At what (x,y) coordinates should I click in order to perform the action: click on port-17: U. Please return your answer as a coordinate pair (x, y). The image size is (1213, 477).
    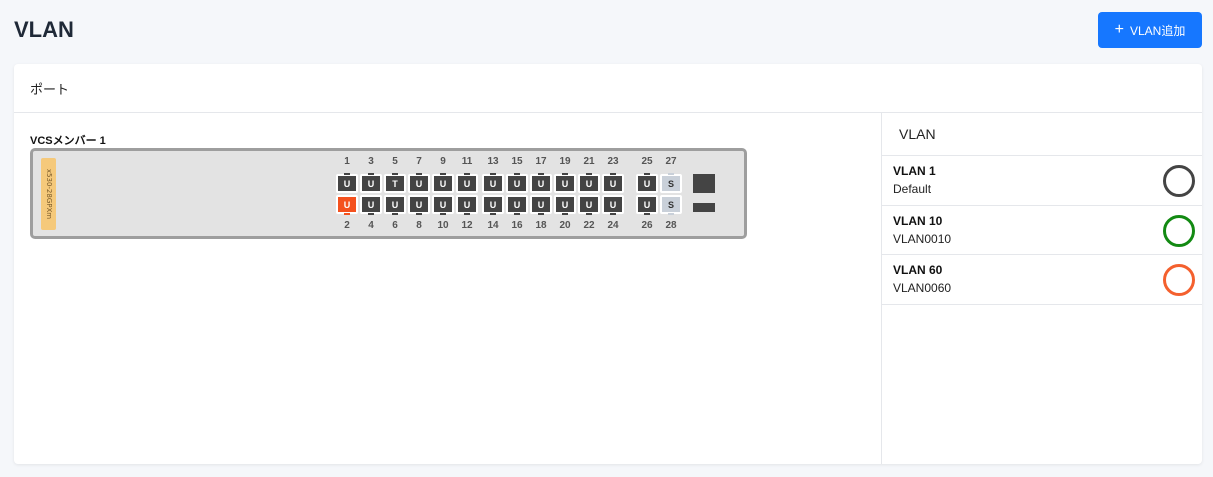
    Looking at the image, I should click on (541, 183).